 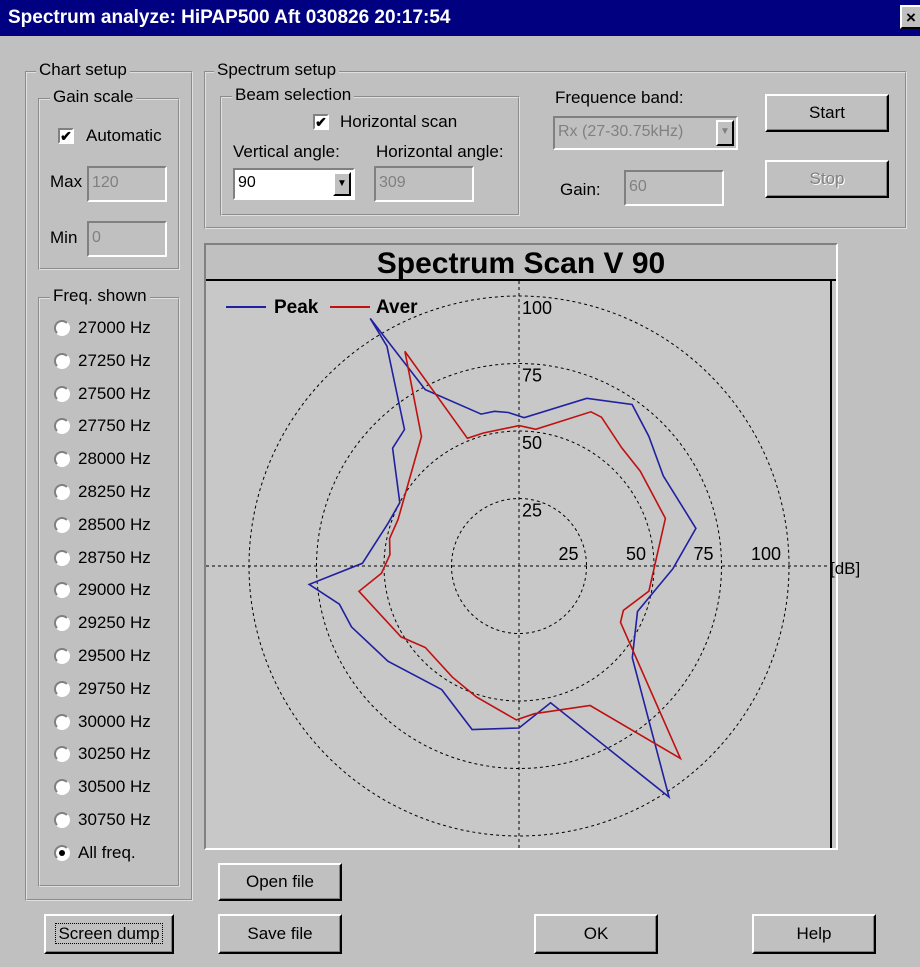 What do you see at coordinates (296, 307) in the screenshot?
I see `legend-peak-label: Peak` at bounding box center [296, 307].